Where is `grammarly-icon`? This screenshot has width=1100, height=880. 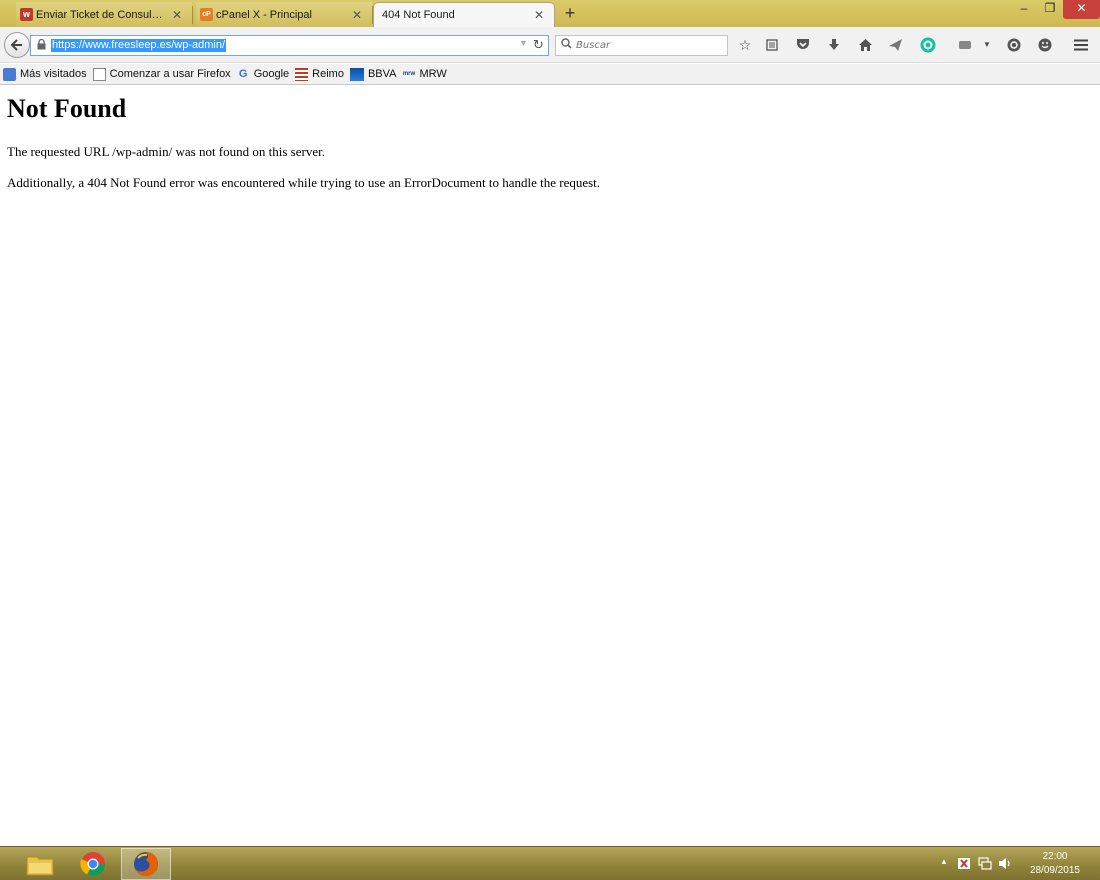 grammarly-icon is located at coordinates (928, 45).